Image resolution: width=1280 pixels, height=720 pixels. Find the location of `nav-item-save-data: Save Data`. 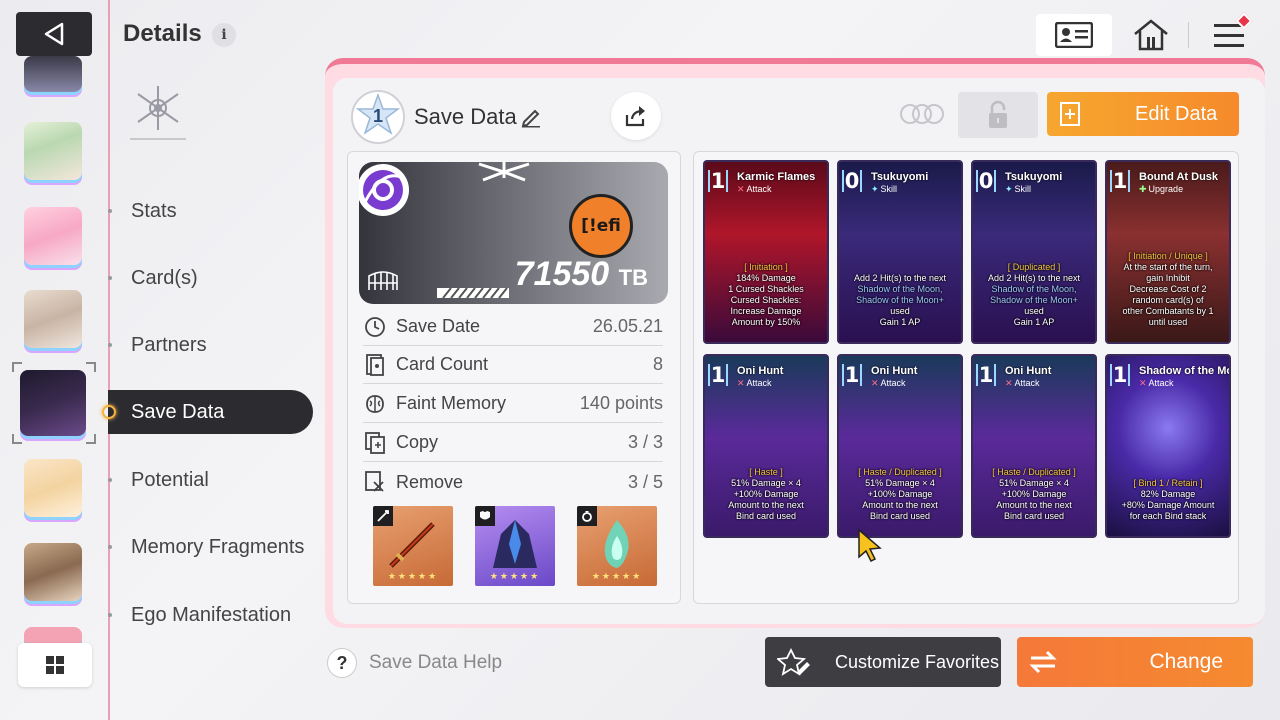

nav-item-save-data: Save Data is located at coordinates (207, 412).